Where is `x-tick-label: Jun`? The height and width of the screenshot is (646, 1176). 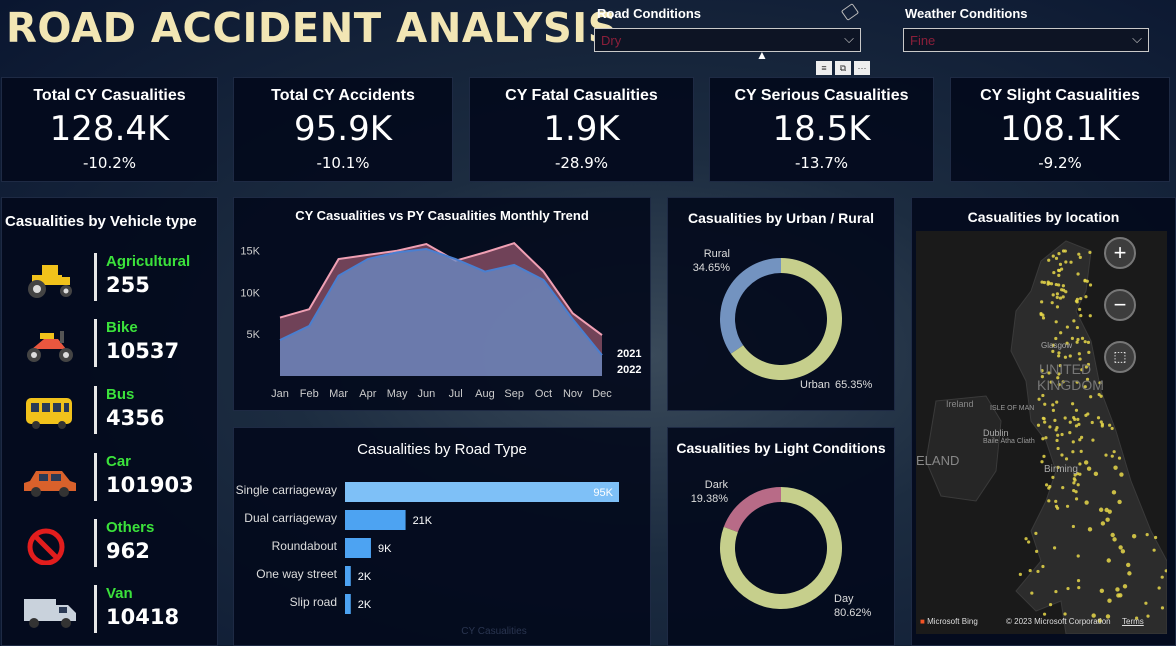
x-tick-label: Jun is located at coordinates (426, 394).